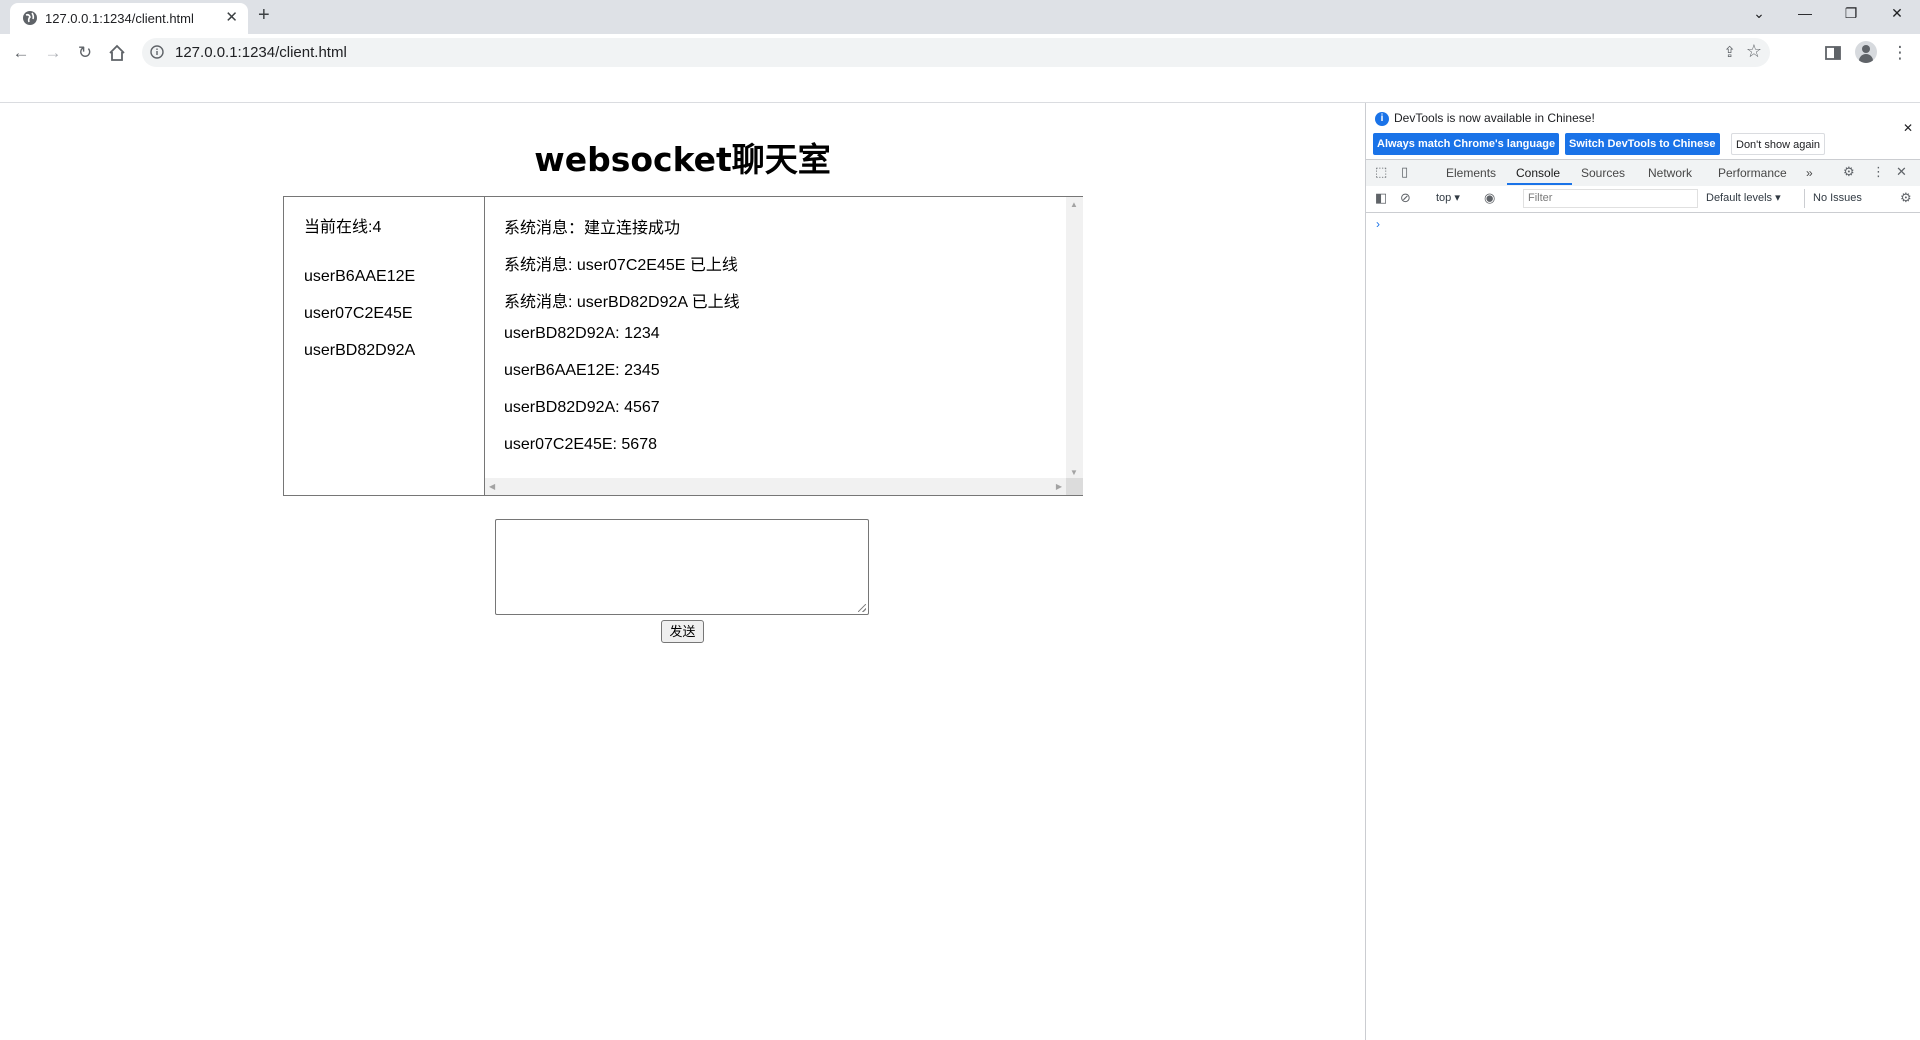  I want to click on eye-icon: ◉, so click(1489, 198).